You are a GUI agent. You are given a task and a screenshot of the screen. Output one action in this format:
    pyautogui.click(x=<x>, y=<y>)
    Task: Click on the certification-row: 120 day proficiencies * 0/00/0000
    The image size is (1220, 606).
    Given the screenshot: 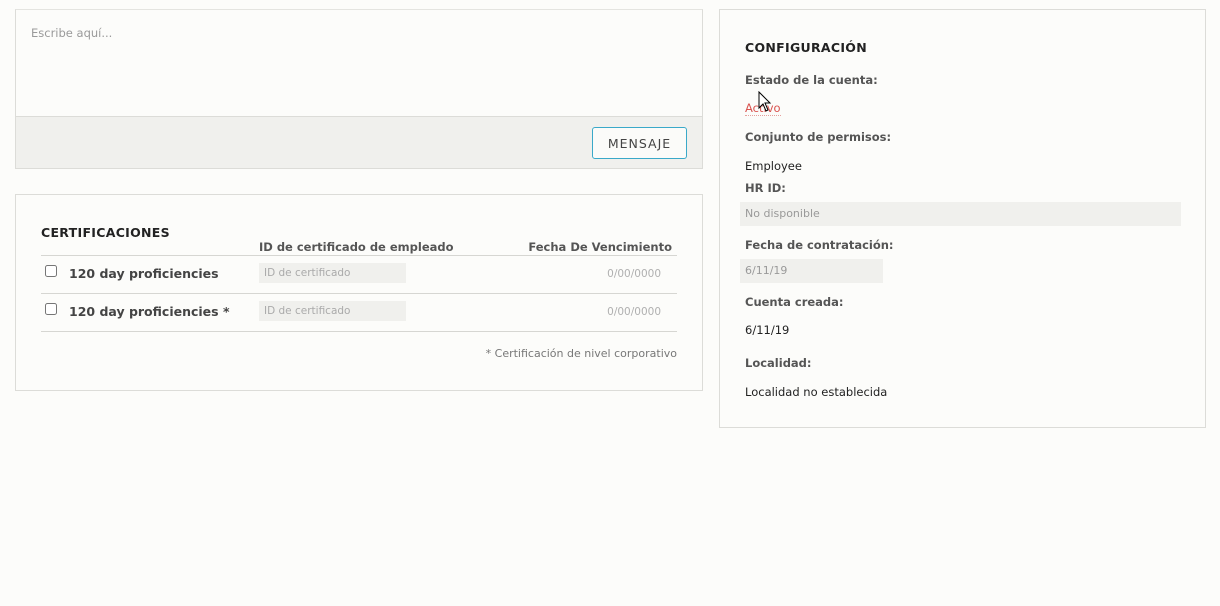 What is the action you would take?
    pyautogui.click(x=359, y=312)
    